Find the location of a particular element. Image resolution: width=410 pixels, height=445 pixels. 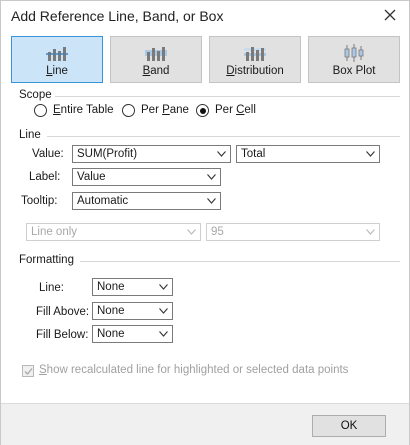

fill-below-select: None is located at coordinates (132, 334).